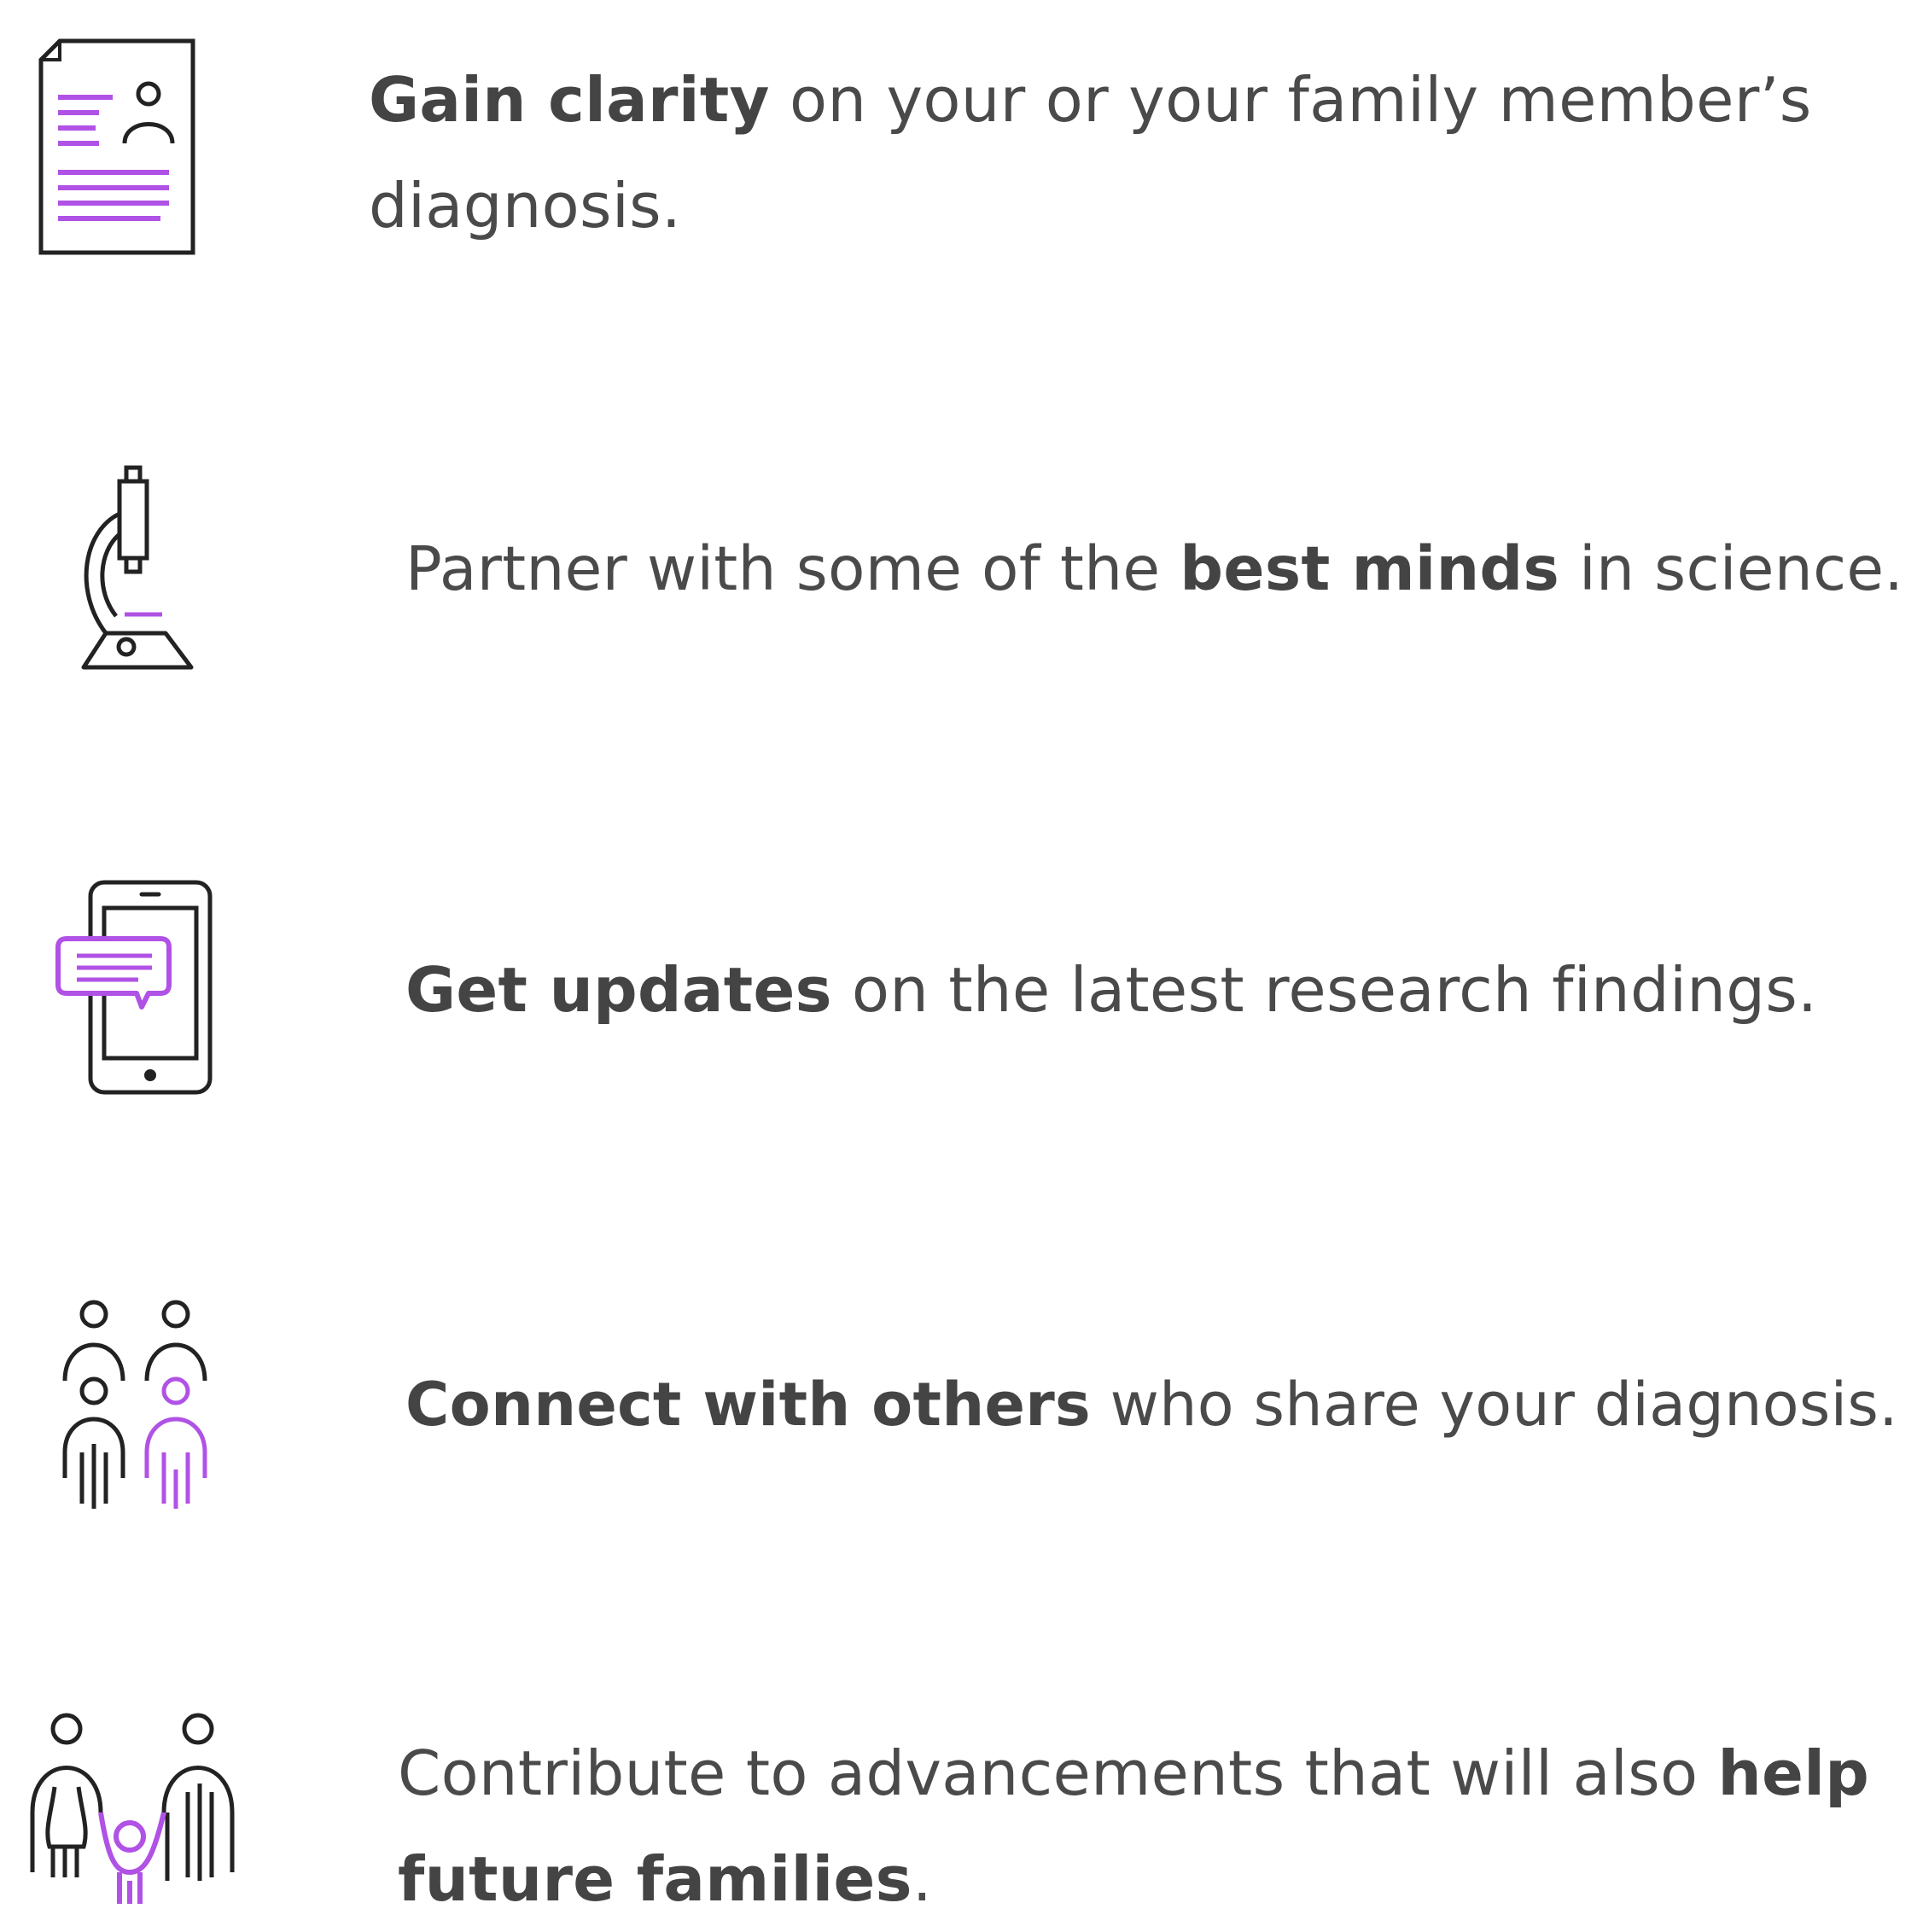 This screenshot has width=1923, height=1932. Describe the element at coordinates (132, 1807) in the screenshot. I see `family-icon` at that location.